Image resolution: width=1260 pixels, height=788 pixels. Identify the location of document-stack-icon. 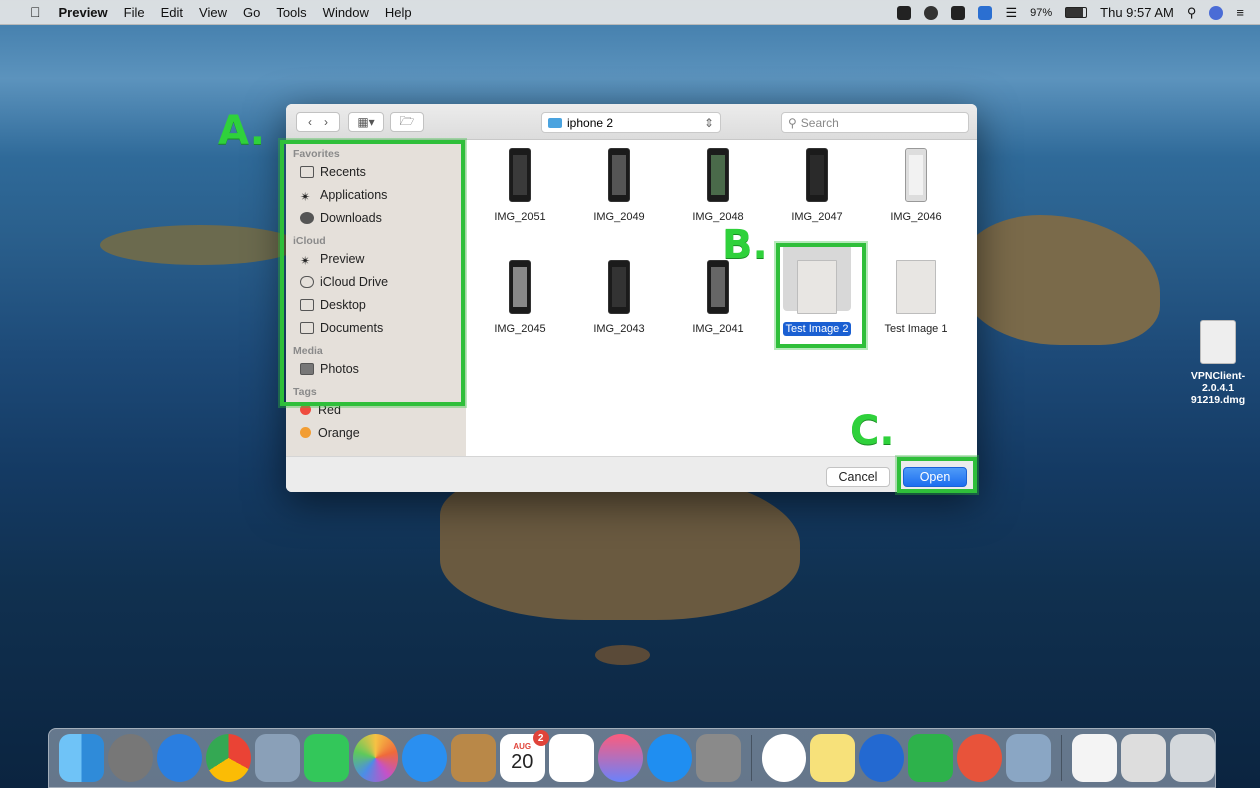
(1095, 758).